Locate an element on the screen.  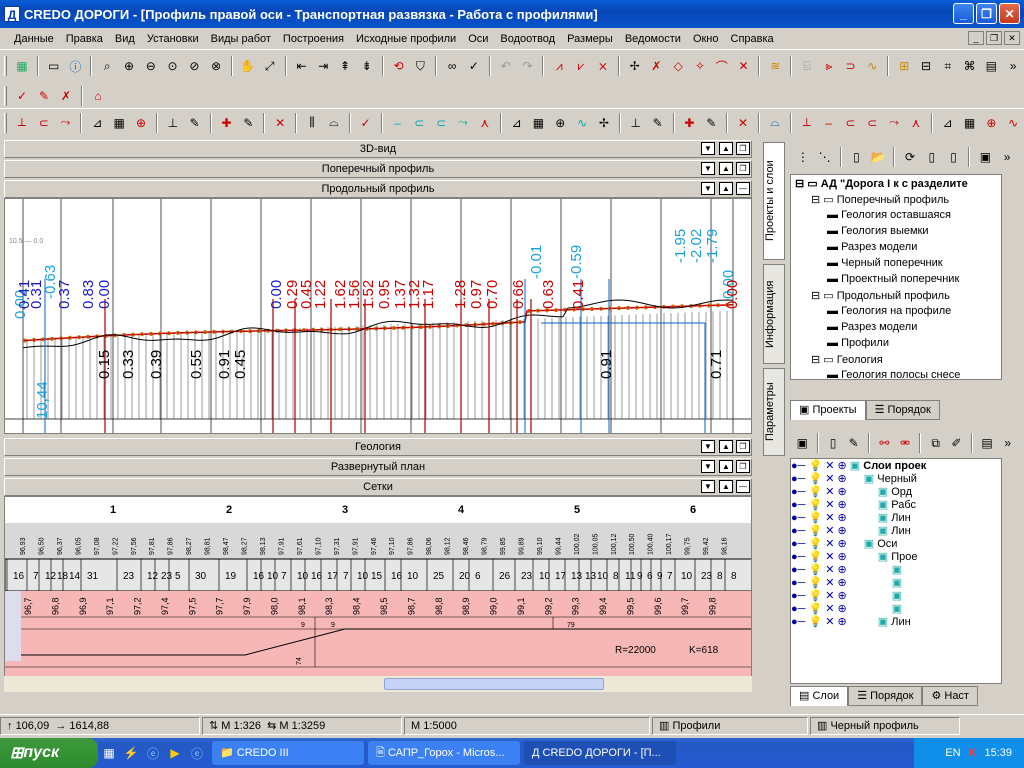
tab-layer-order: ☰ Порядок is located at coordinates (885, 696).